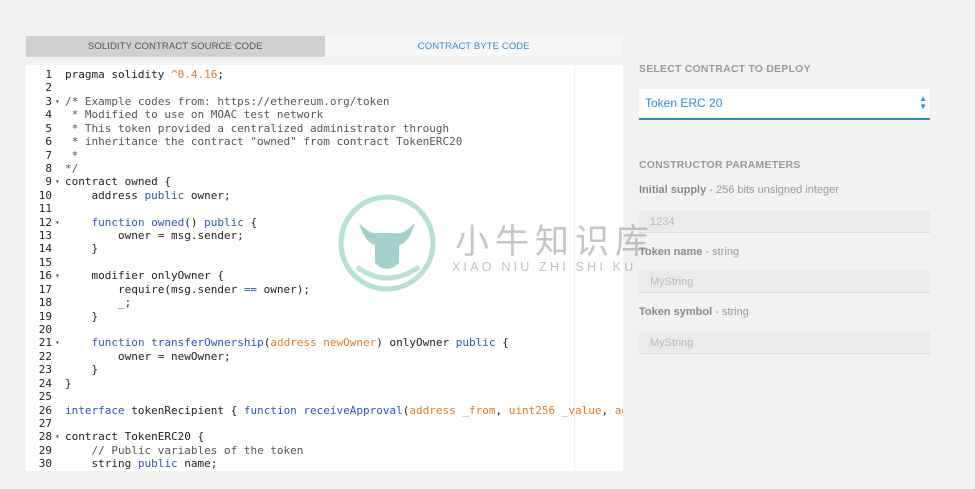 This screenshot has height=489, width=975. I want to click on initial-supply-input, so click(784, 222).